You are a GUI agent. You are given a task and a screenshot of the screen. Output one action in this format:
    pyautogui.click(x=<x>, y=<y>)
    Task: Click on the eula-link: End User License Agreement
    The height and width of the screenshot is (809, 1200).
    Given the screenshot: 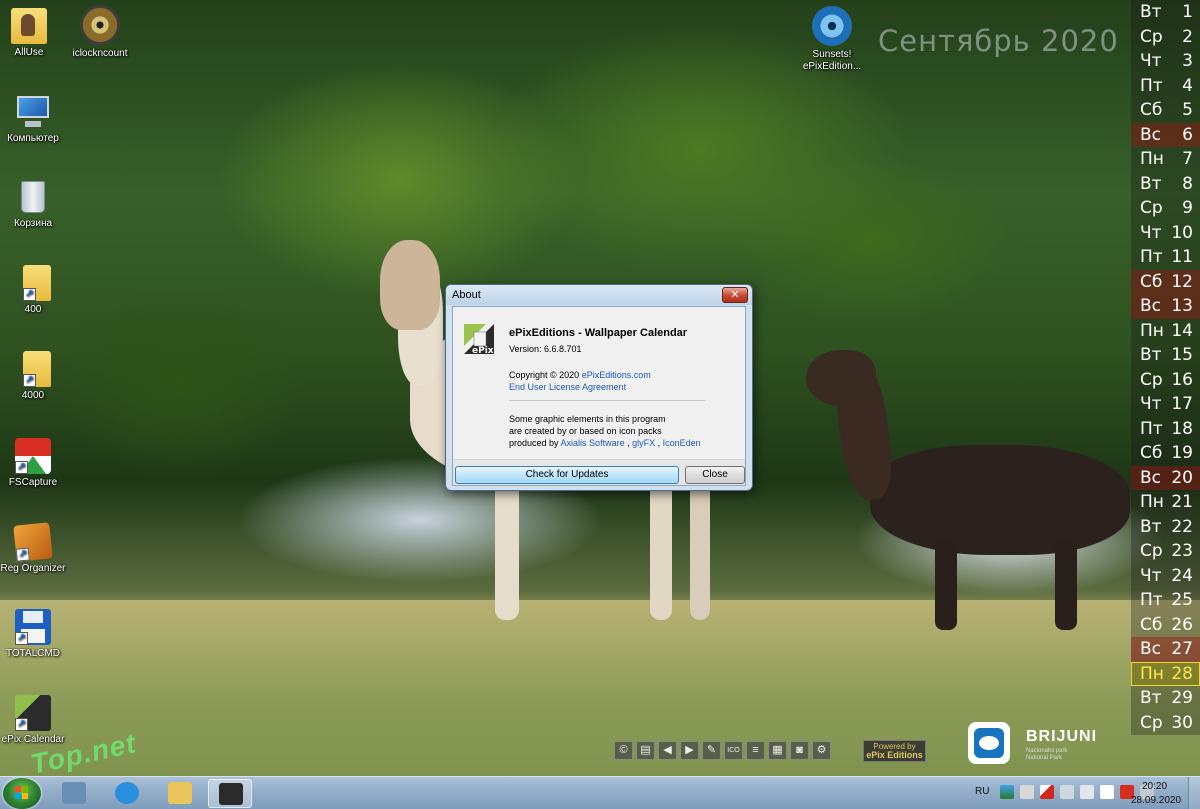 What is the action you would take?
    pyautogui.click(x=567, y=387)
    